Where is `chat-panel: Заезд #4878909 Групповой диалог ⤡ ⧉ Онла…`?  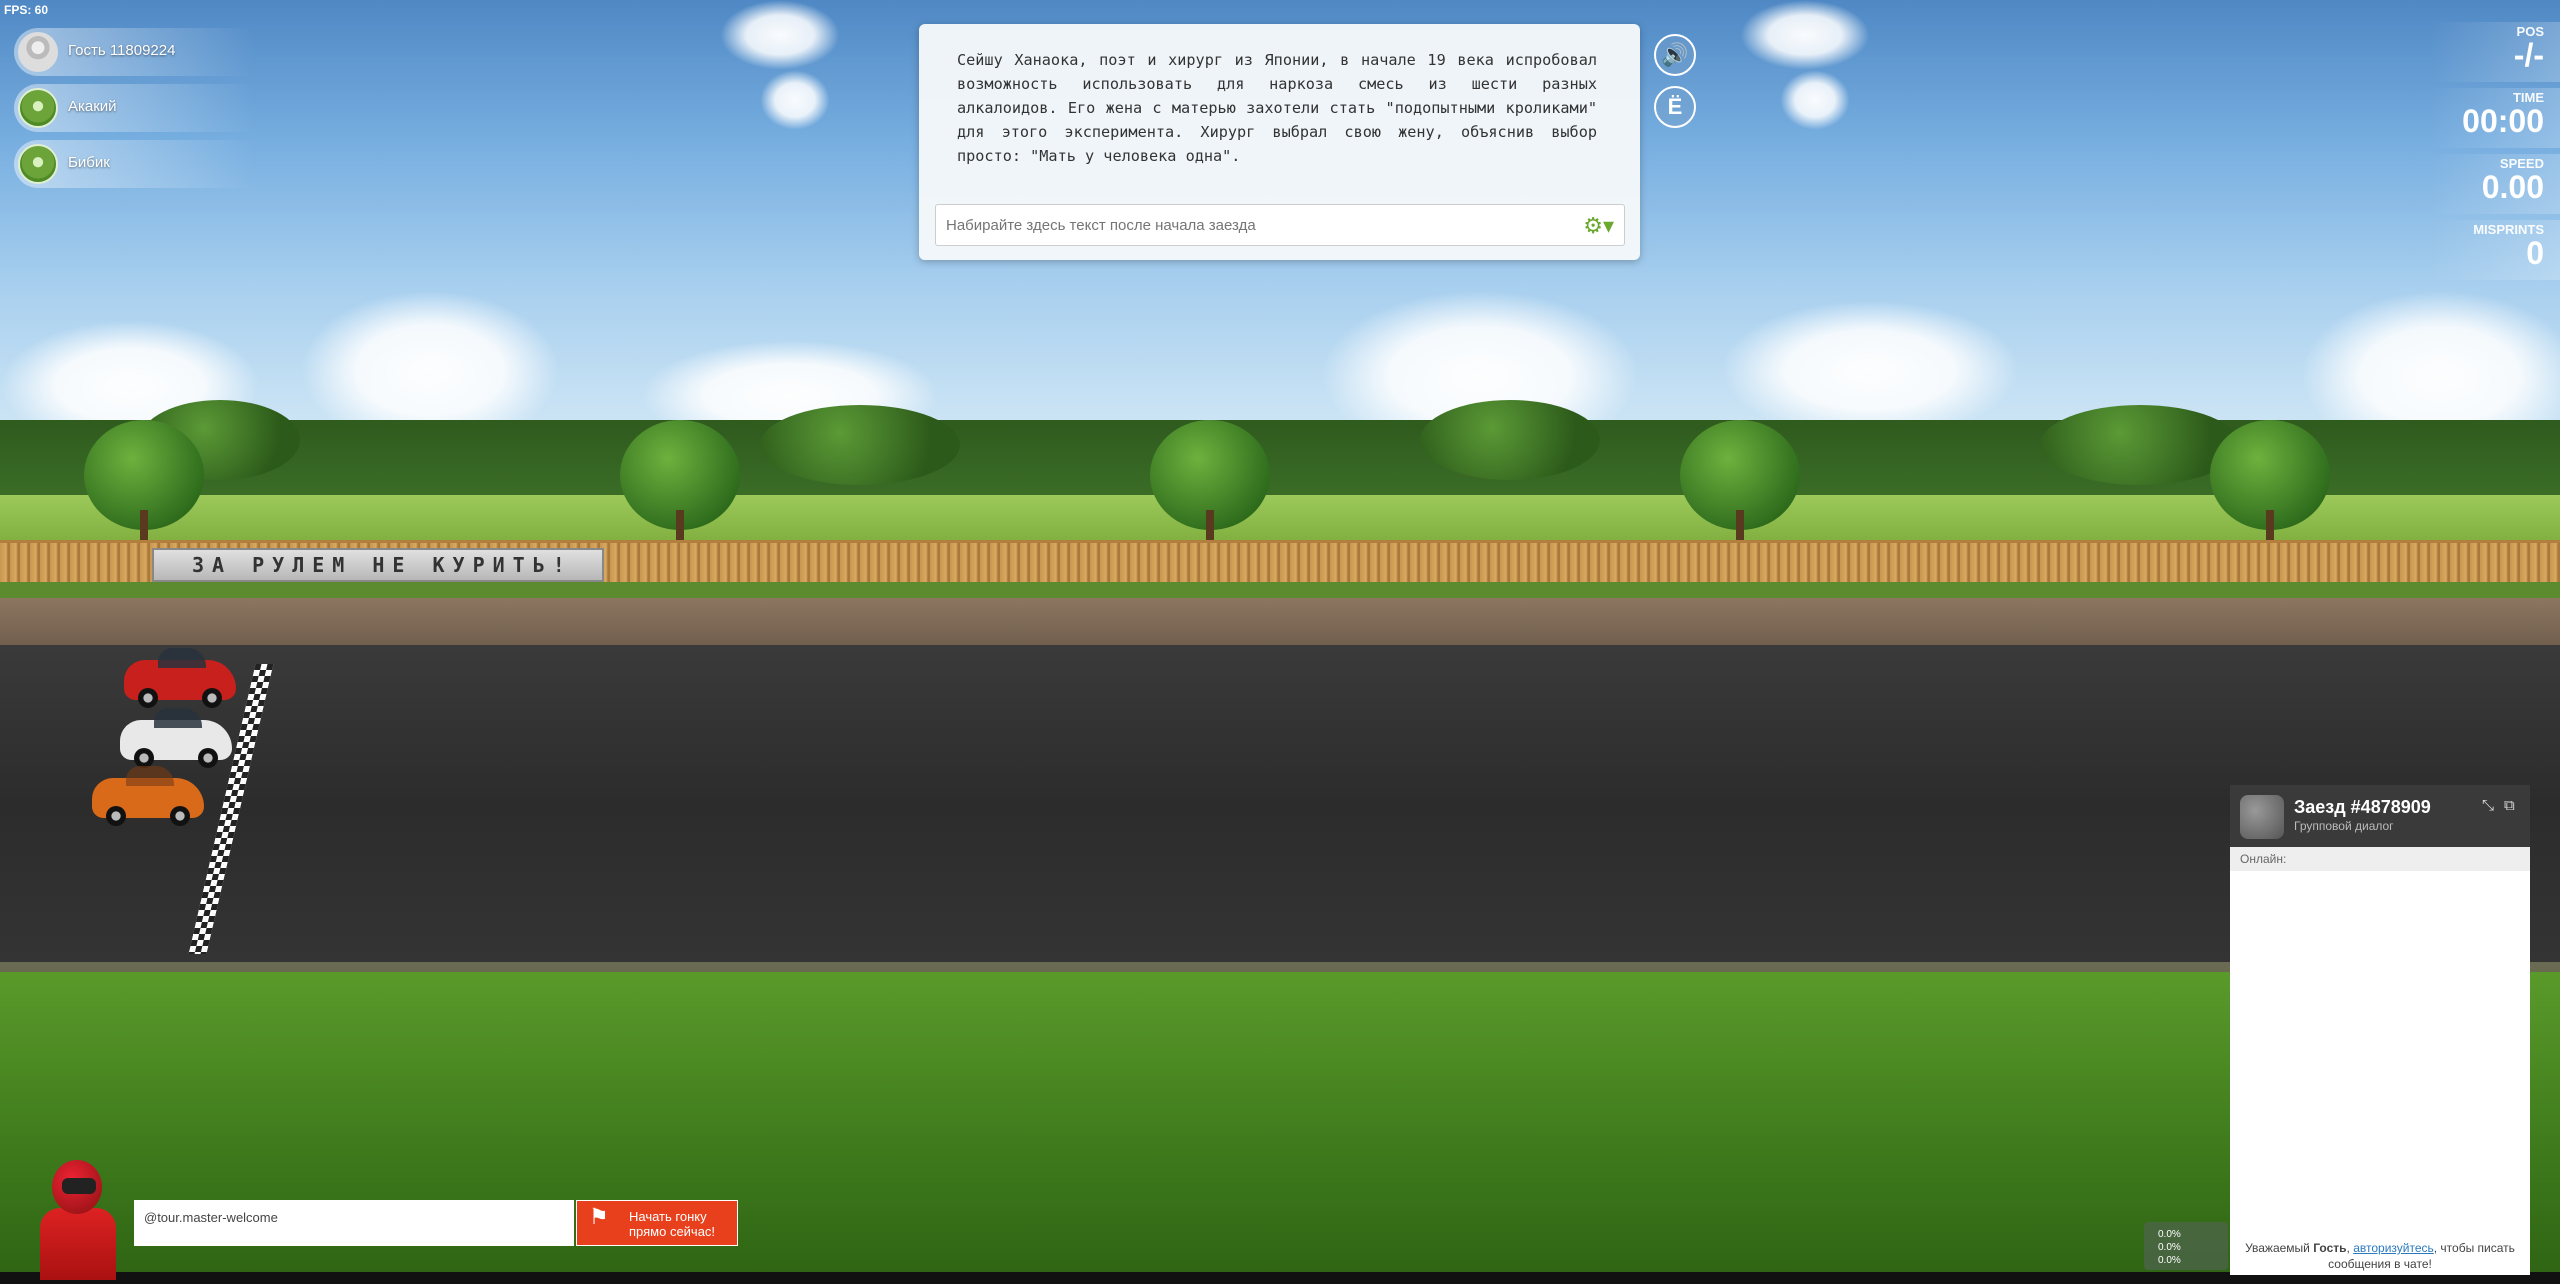
chat-panel: Заезд #4878909 Групповой диалог ⤡ ⧉ Онла… is located at coordinates (2380, 1030).